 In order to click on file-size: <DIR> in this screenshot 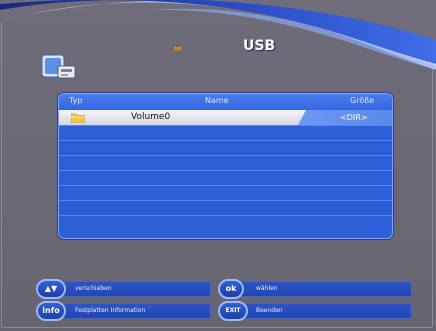, I will do `click(354, 117)`.